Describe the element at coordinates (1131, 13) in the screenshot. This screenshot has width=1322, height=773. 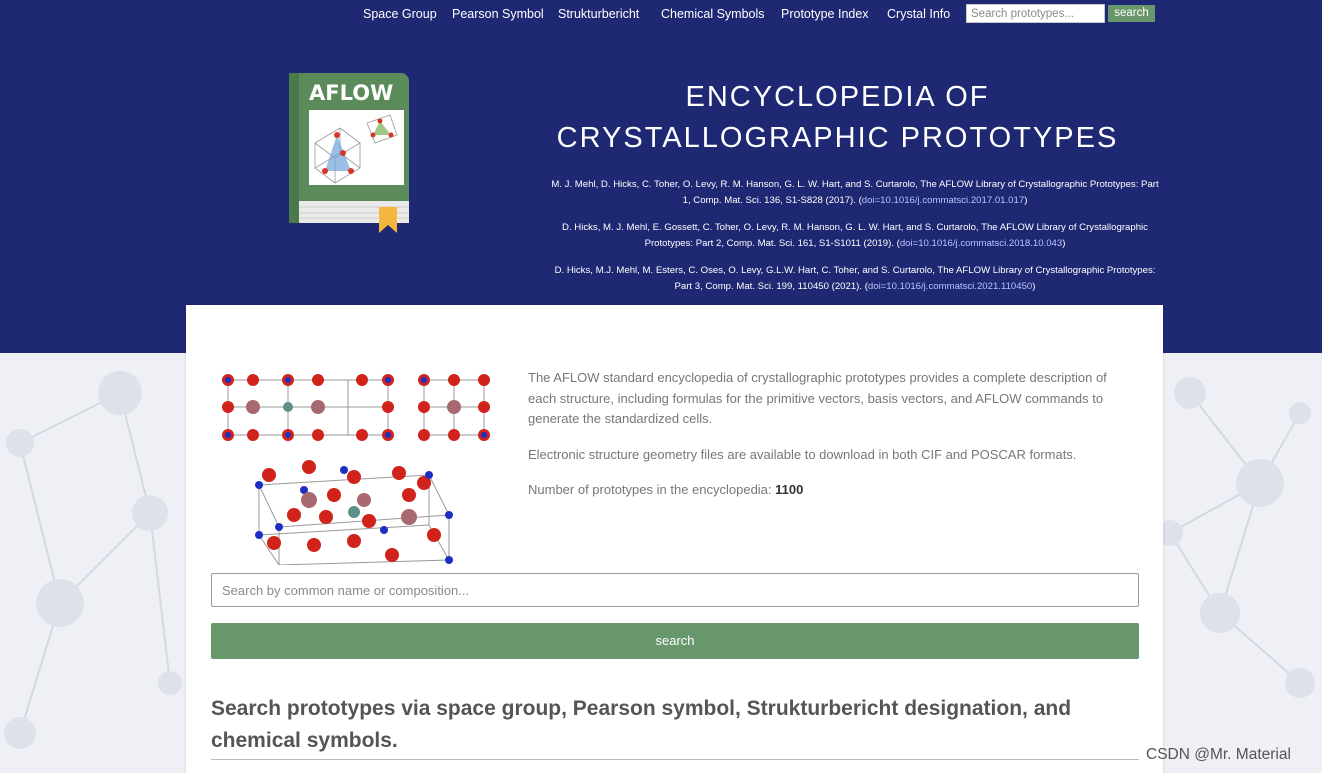
I see `nav-search-button: search` at that location.